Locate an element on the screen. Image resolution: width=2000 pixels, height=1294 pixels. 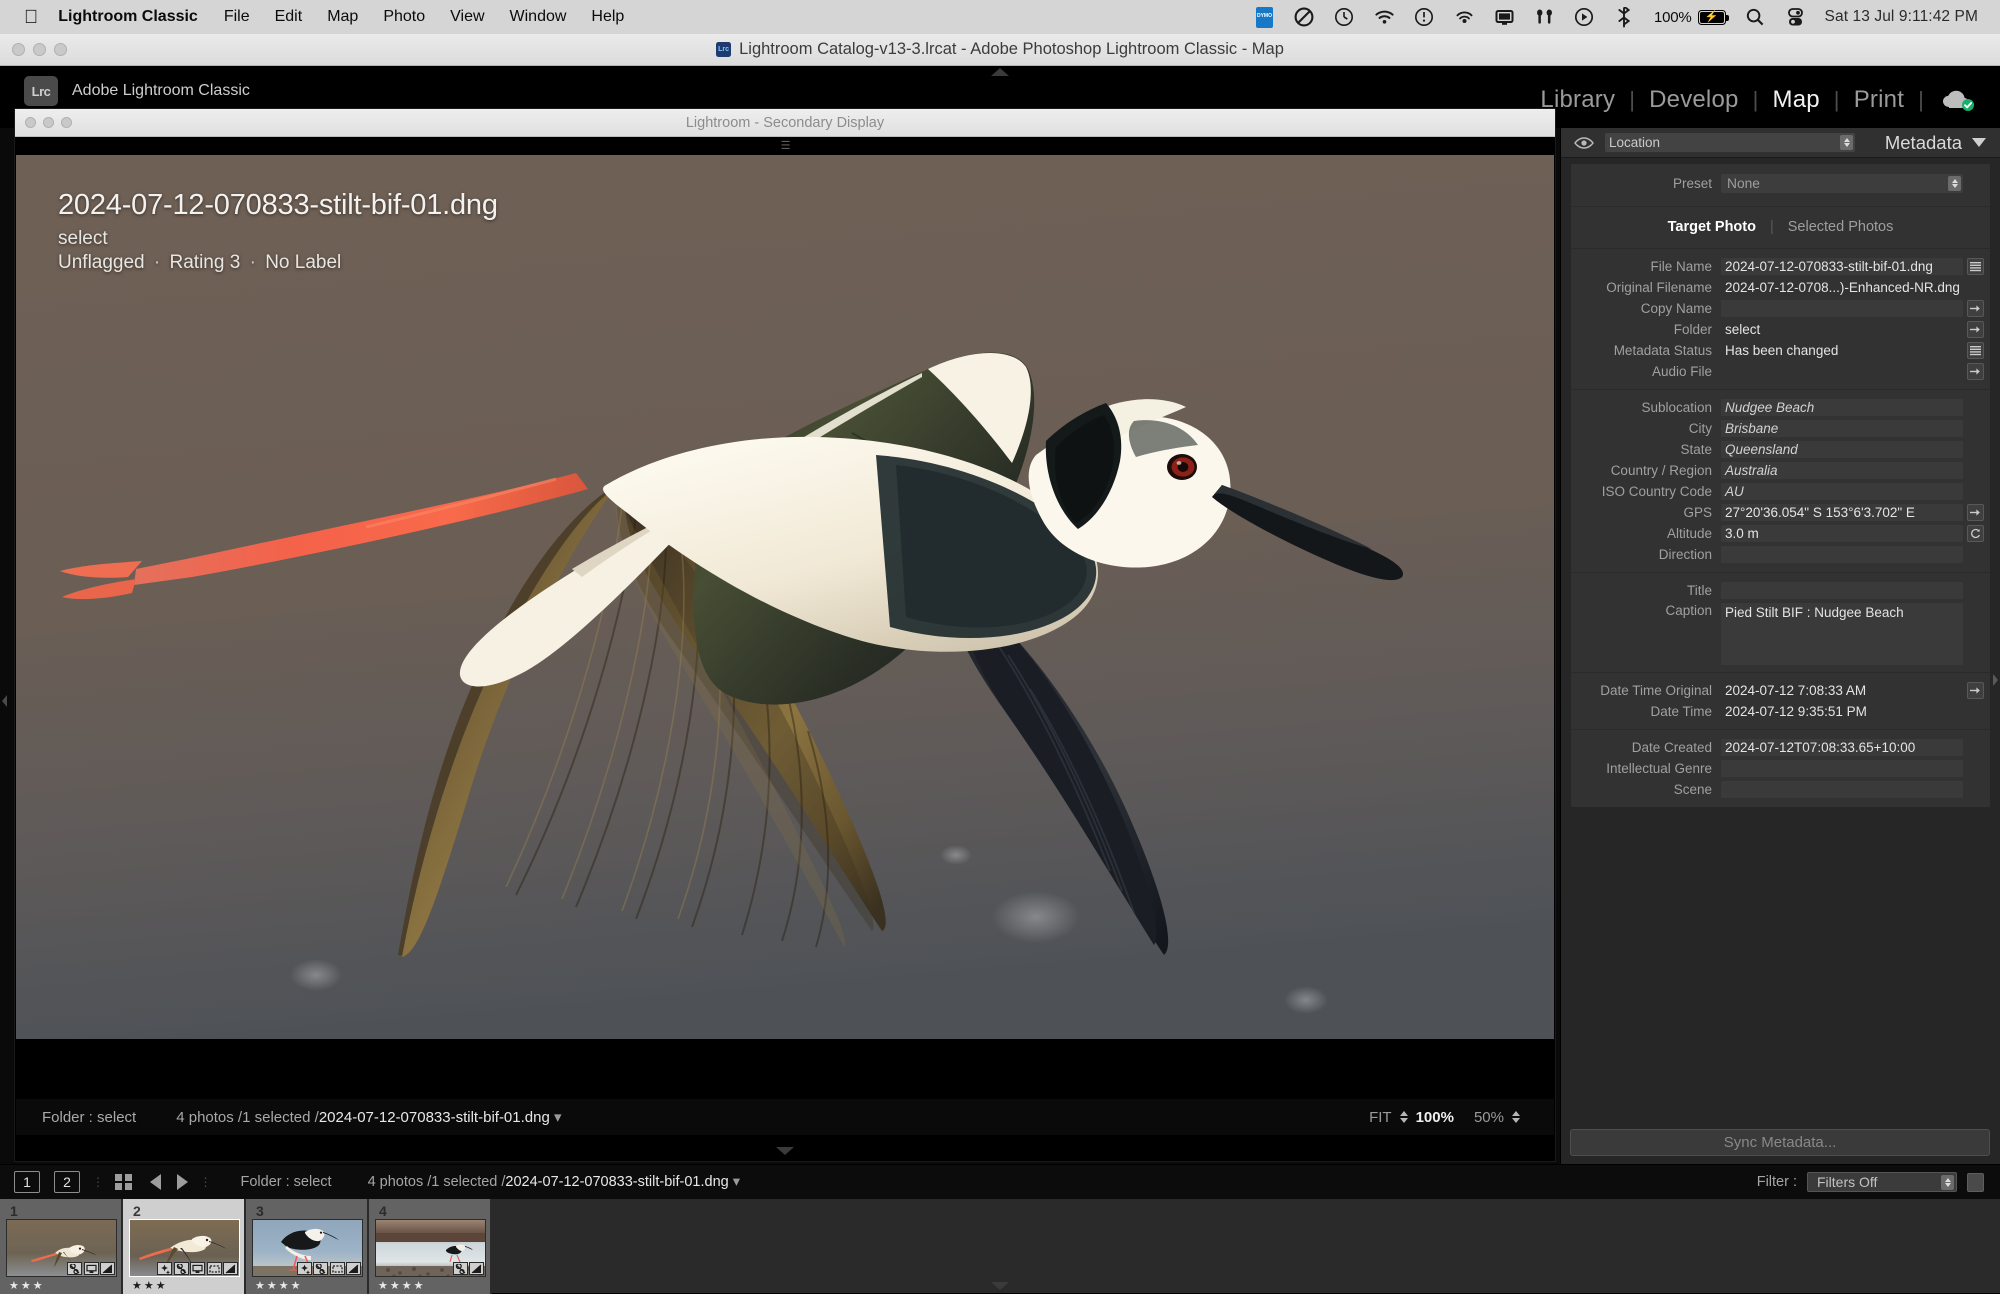
search-icon is located at coordinates (1755, 17).